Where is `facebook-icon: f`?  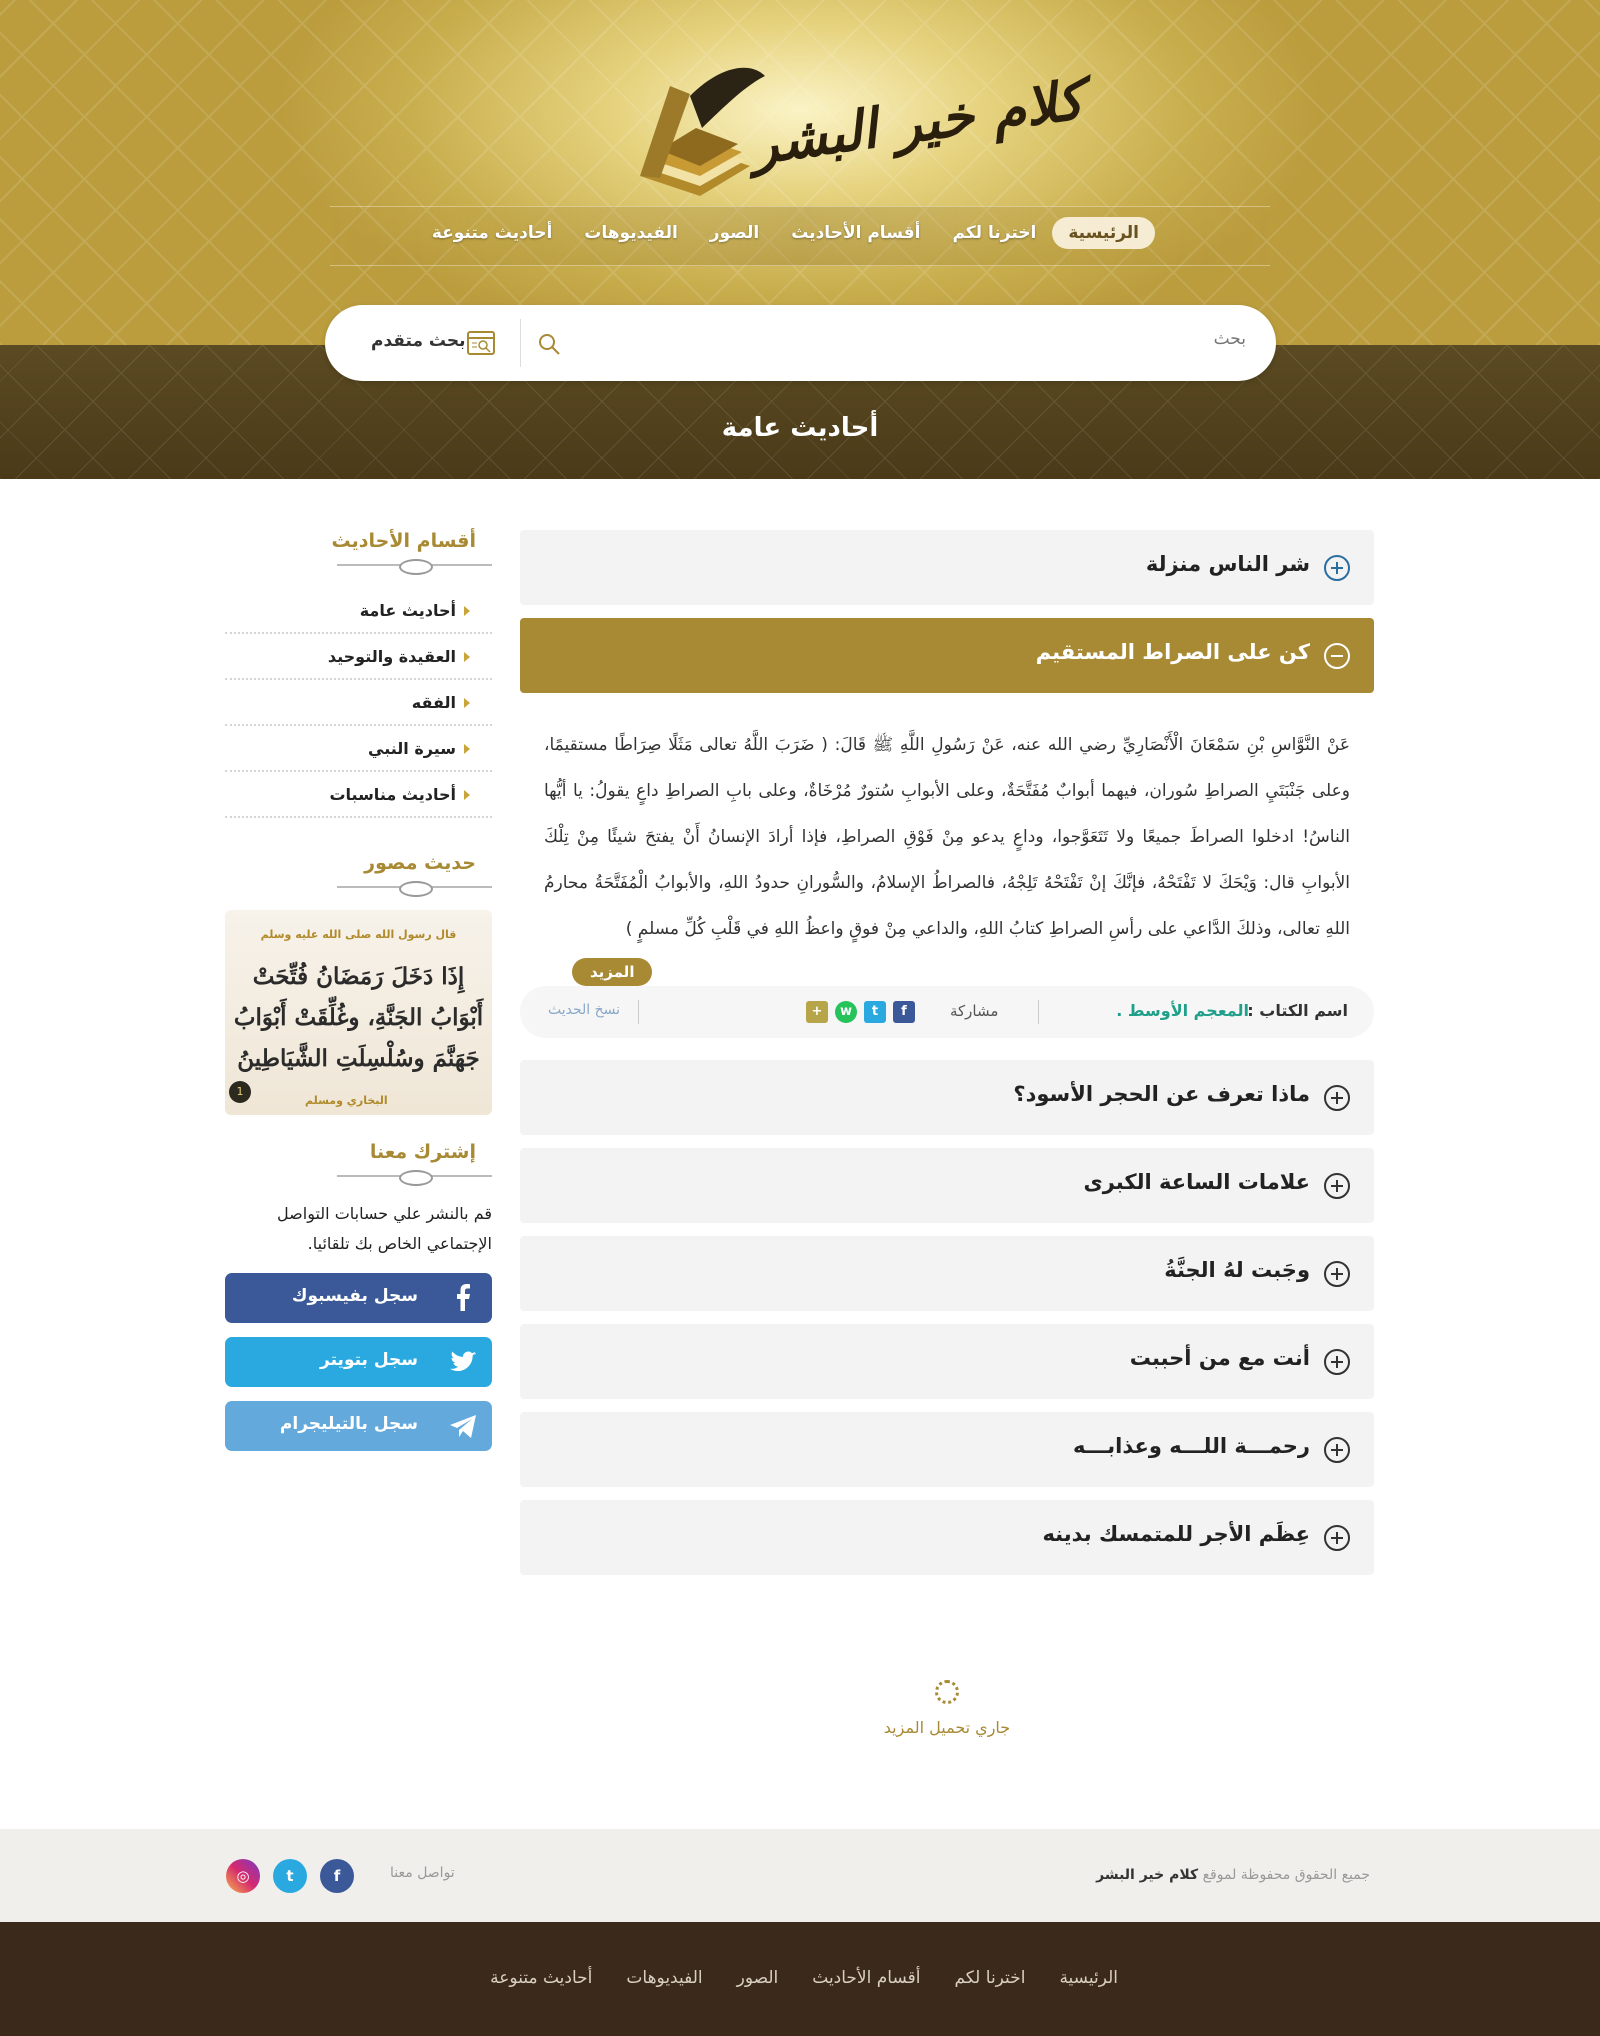 facebook-icon: f is located at coordinates (337, 1876).